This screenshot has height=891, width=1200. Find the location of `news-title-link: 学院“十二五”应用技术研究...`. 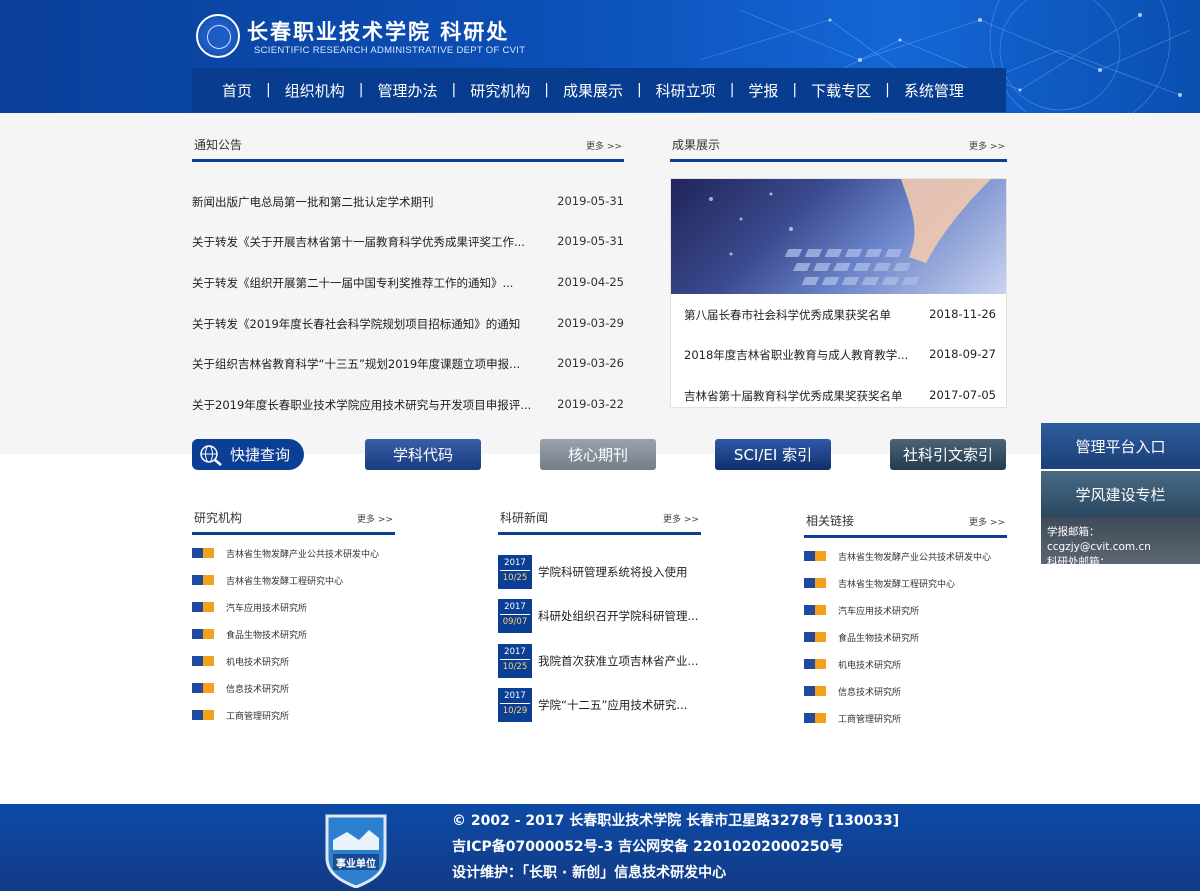

news-title-link: 学院“十二五”应用技术研究... is located at coordinates (620, 705).